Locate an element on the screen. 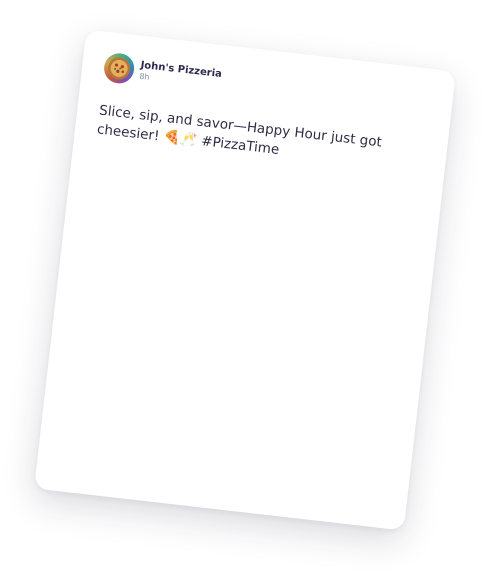 The height and width of the screenshot is (574, 487). avatar is located at coordinates (119, 68).